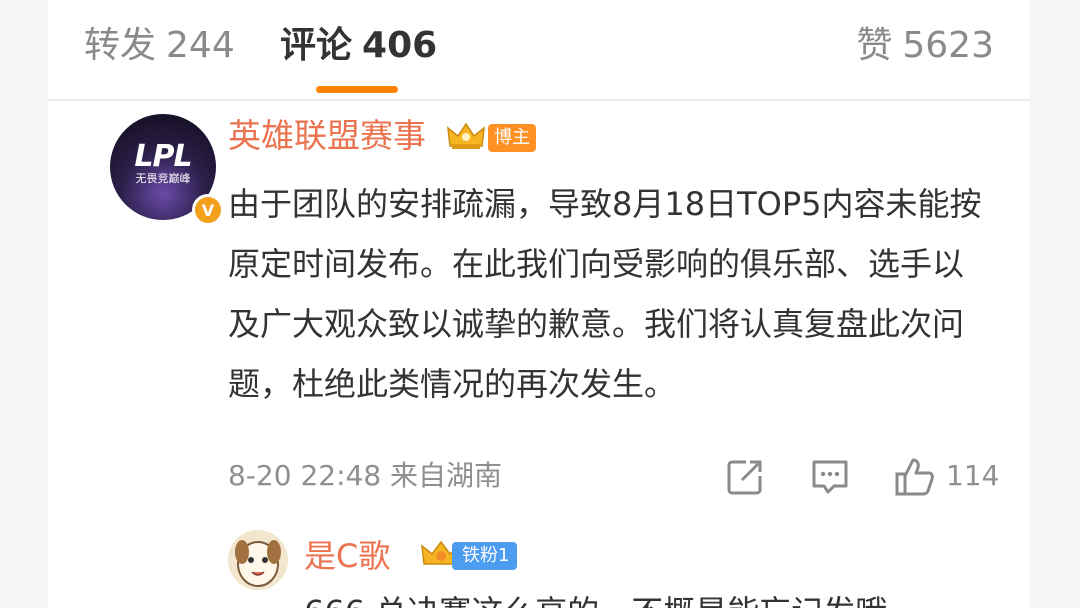 Image resolution: width=1080 pixels, height=608 pixels. Describe the element at coordinates (327, 136) in the screenshot. I see `comment-username: 英雄联盟赛事` at that location.